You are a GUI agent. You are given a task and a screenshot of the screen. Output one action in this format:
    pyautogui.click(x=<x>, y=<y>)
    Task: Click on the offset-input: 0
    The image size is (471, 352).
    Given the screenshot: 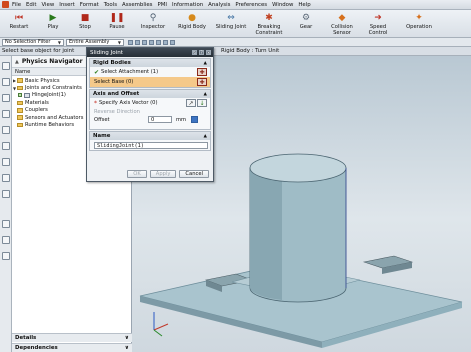 What is the action you would take?
    pyautogui.click(x=160, y=119)
    